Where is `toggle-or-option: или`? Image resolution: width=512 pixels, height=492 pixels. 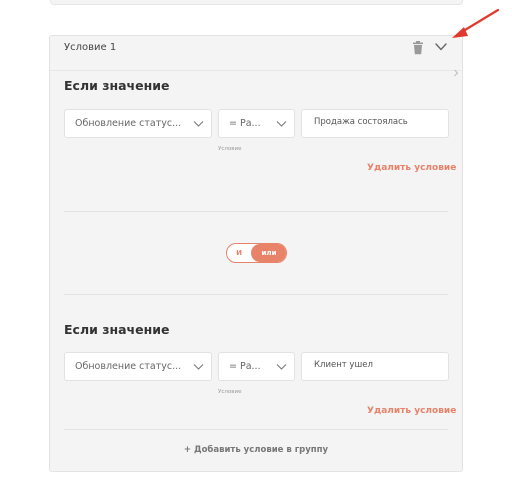
toggle-or-option: или is located at coordinates (268, 253).